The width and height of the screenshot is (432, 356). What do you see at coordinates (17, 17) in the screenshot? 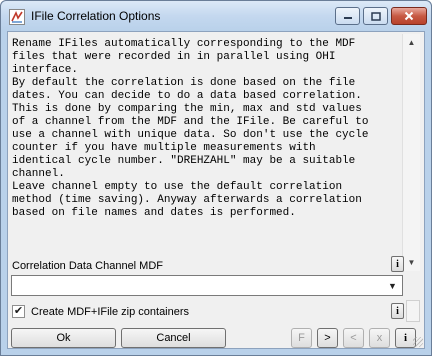
I see `app-icon` at bounding box center [17, 17].